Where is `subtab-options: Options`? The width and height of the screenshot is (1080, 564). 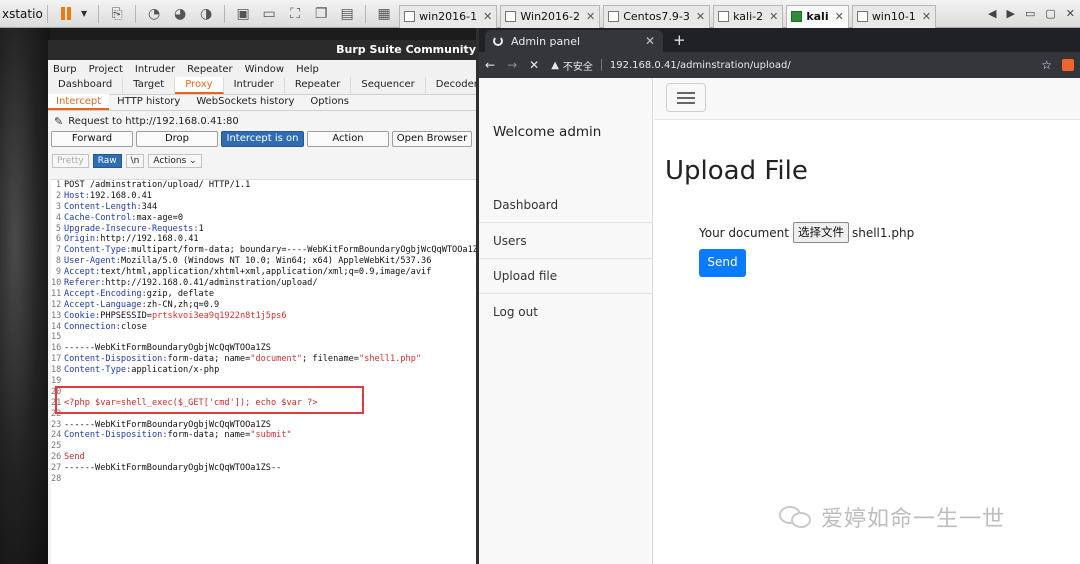 subtab-options: Options is located at coordinates (329, 102).